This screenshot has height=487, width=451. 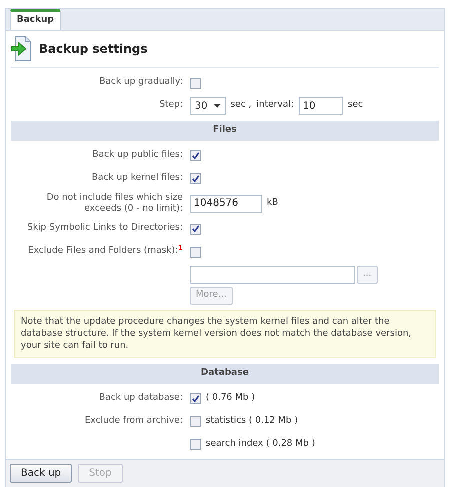 What do you see at coordinates (231, 399) in the screenshot?
I see `option-label: ( 0.76 Mb )` at bounding box center [231, 399].